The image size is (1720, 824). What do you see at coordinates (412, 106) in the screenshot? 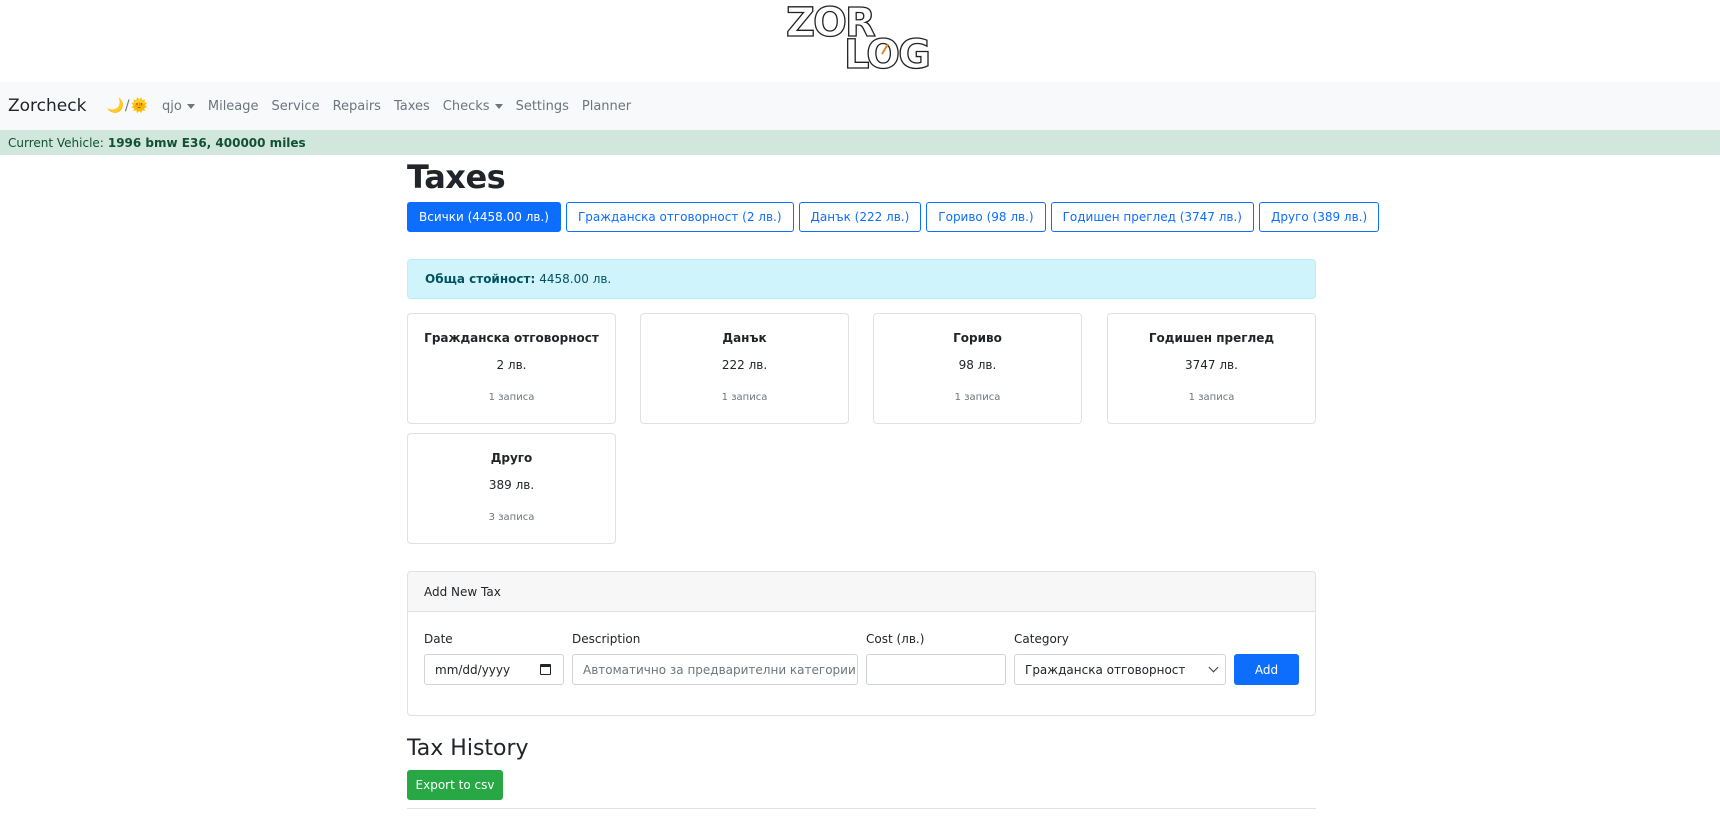
I see `nav-taxes: Taxes` at bounding box center [412, 106].